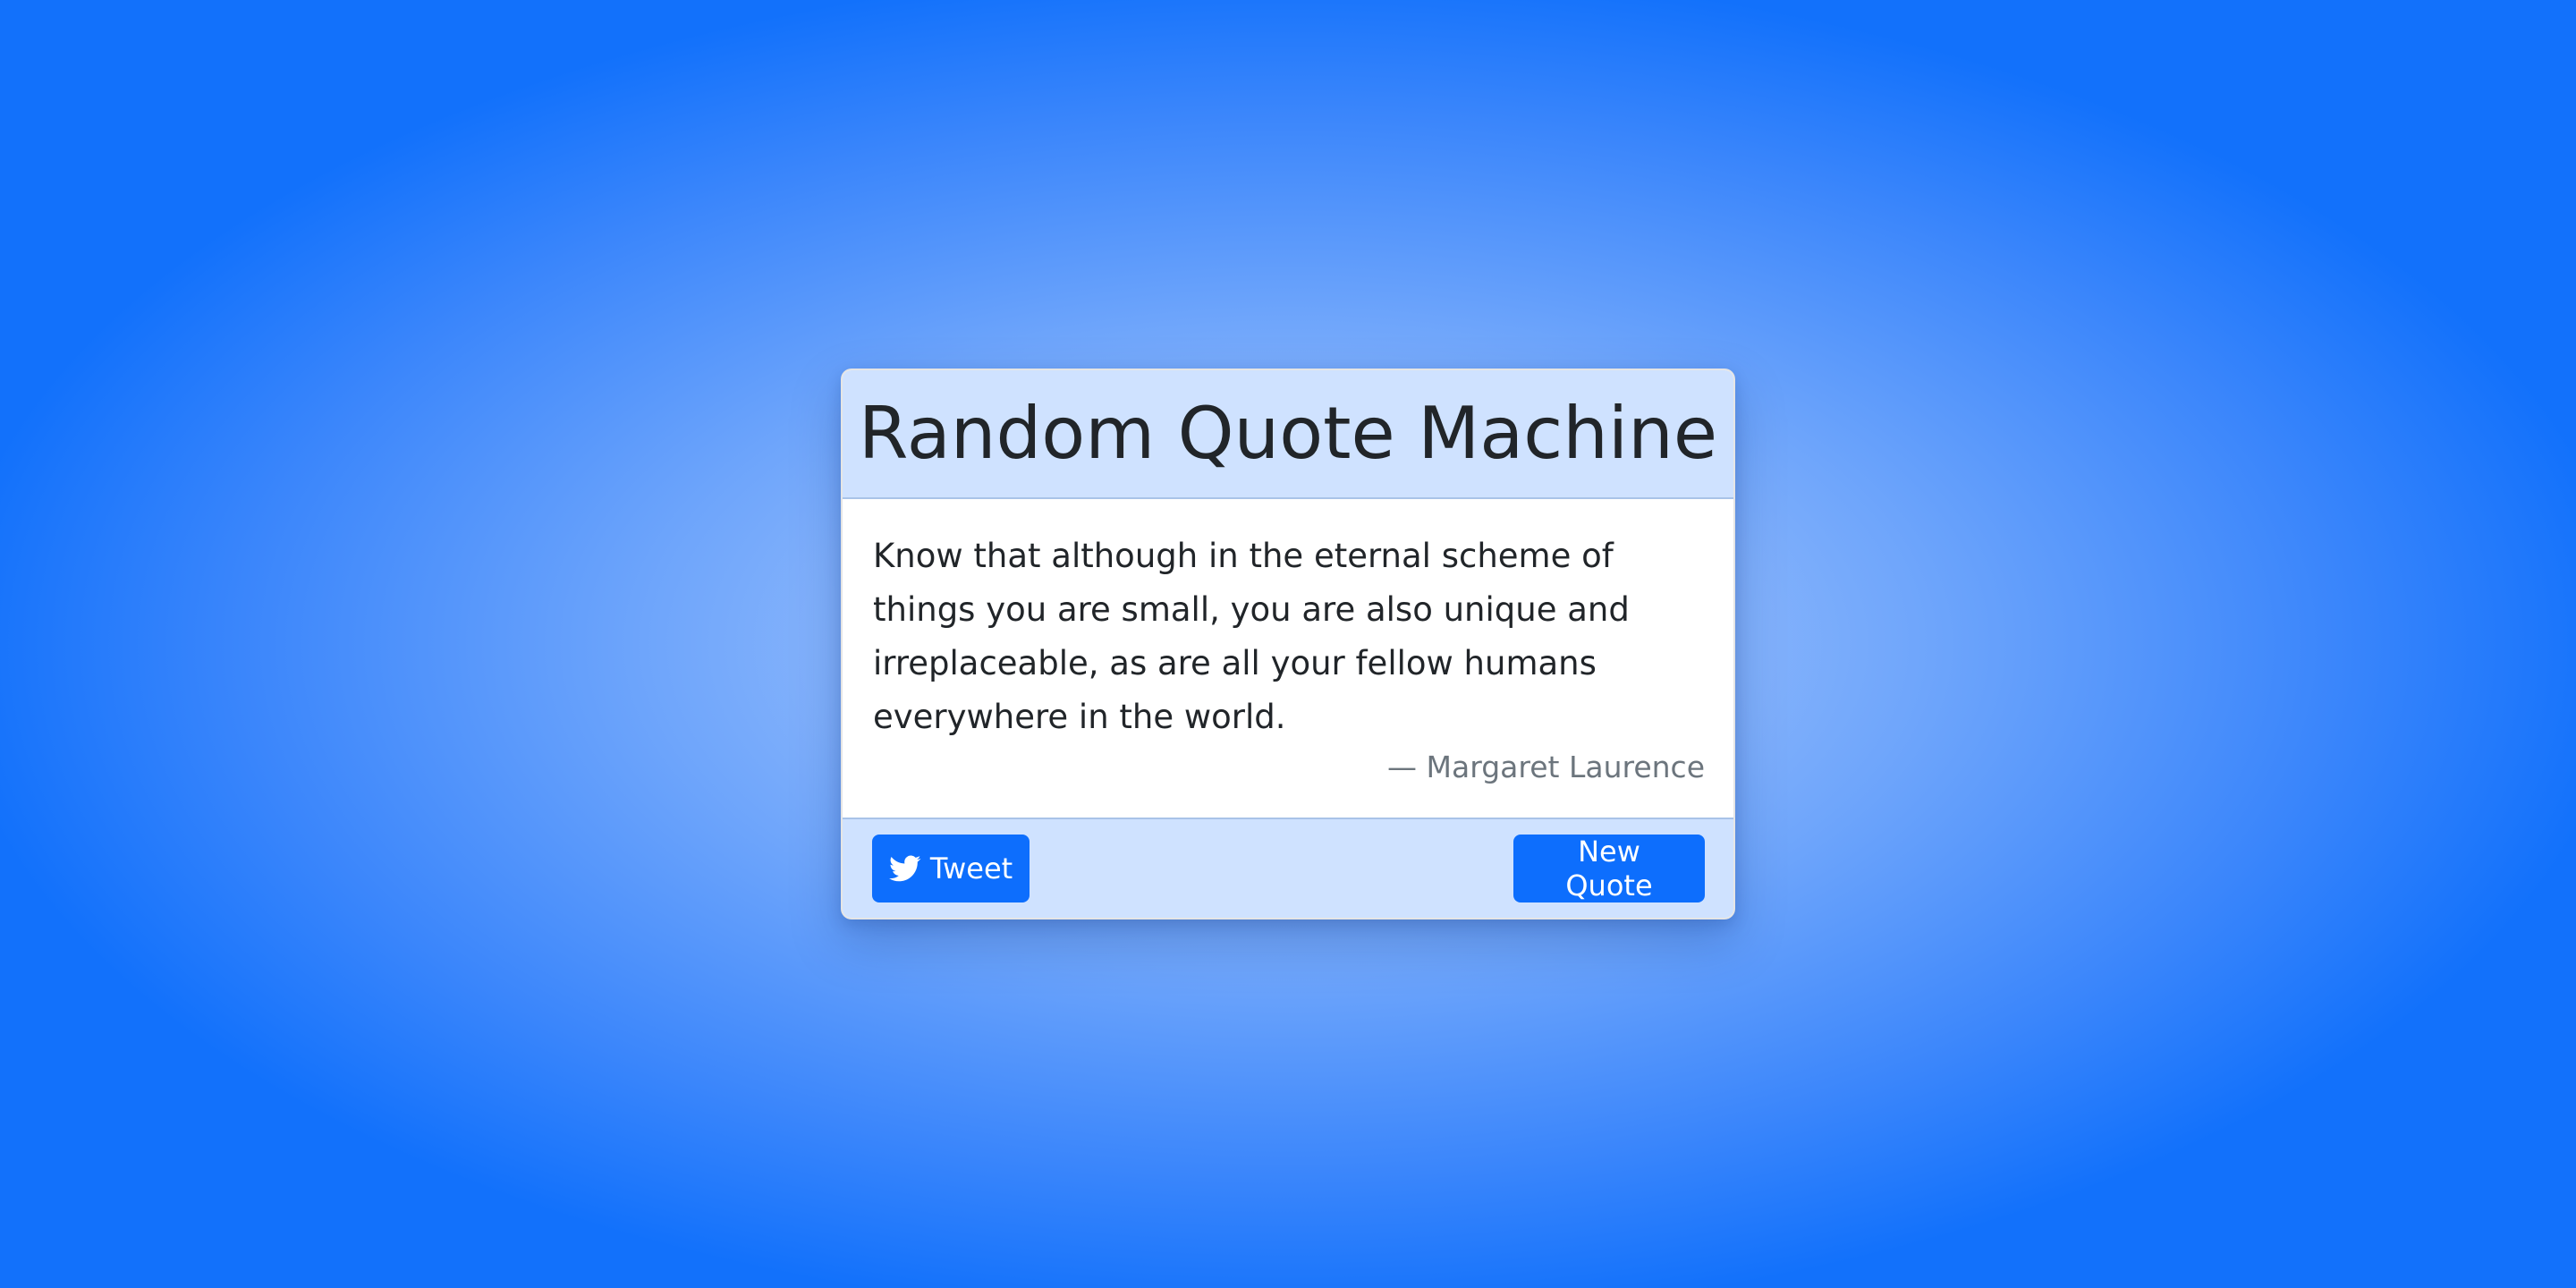 The height and width of the screenshot is (1288, 2576). What do you see at coordinates (904, 868) in the screenshot?
I see `twitter-bird-icon` at bounding box center [904, 868].